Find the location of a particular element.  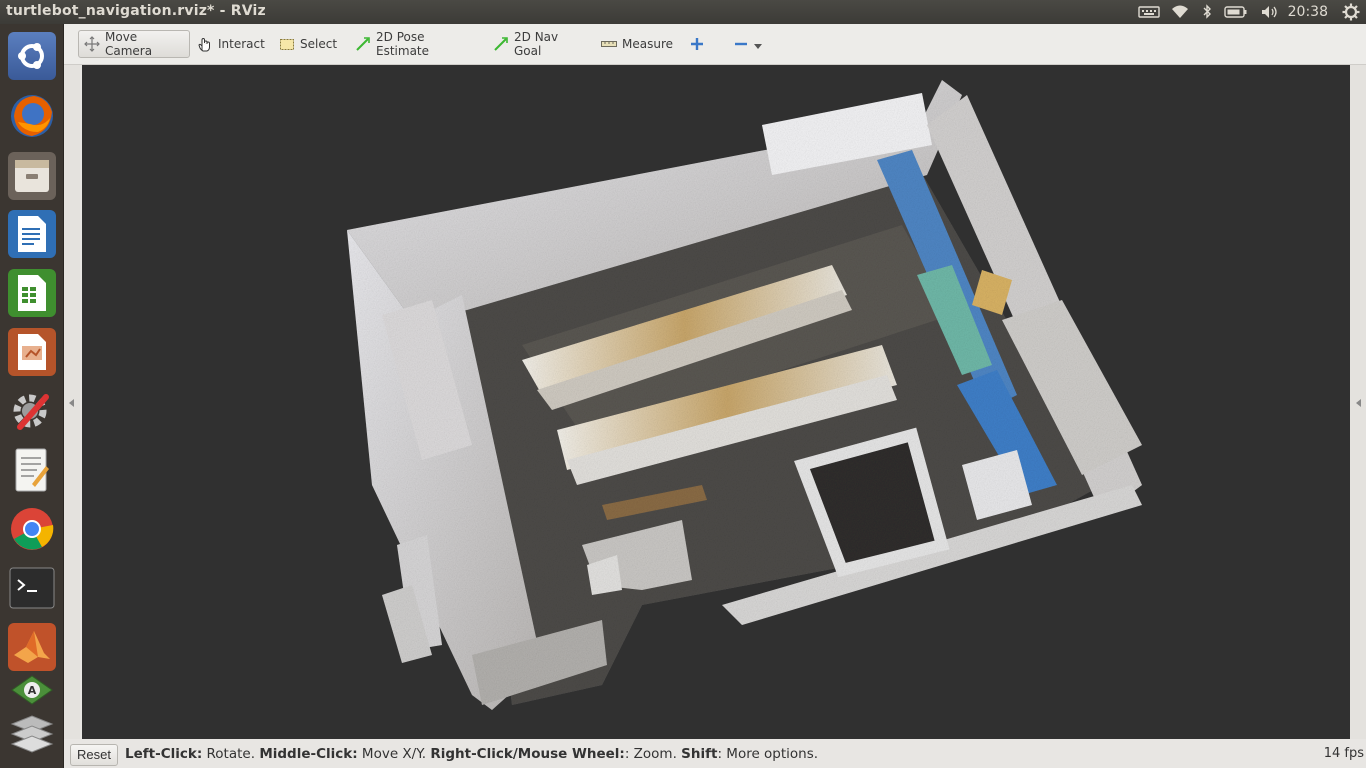

calc-icon is located at coordinates (32, 293).